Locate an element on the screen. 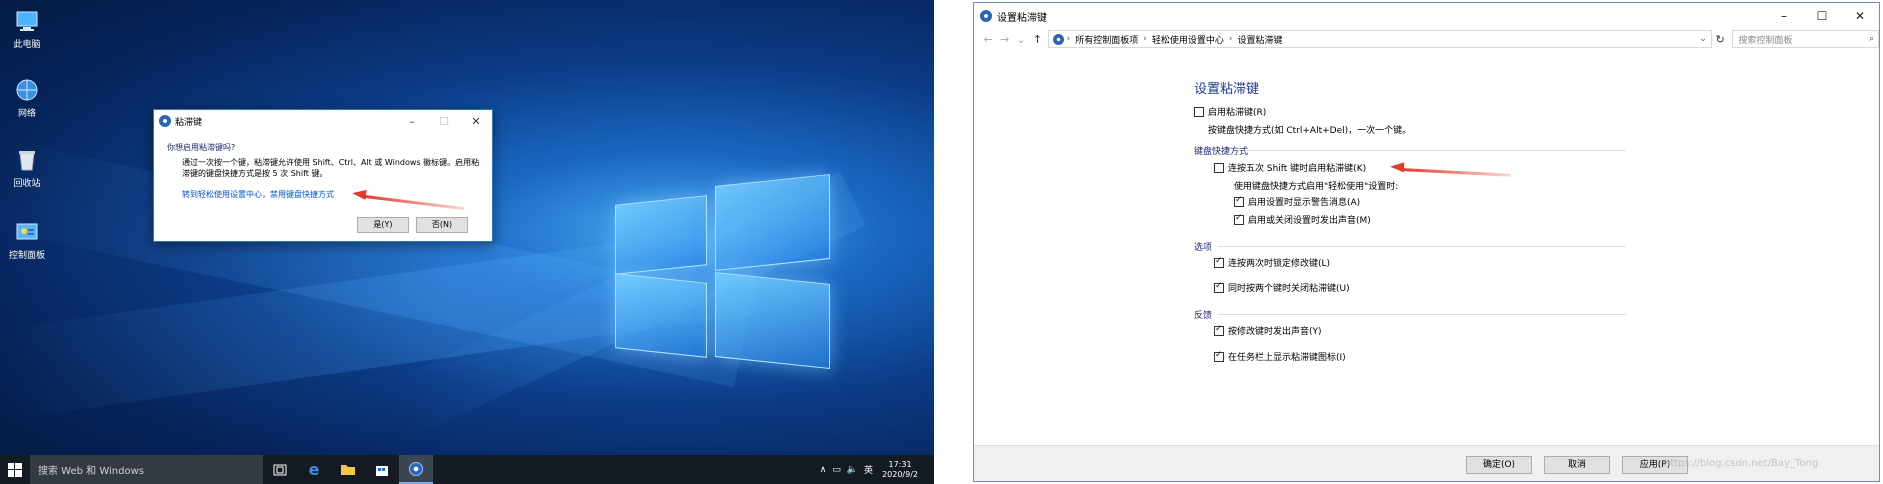  task-view-button is located at coordinates (280, 469).